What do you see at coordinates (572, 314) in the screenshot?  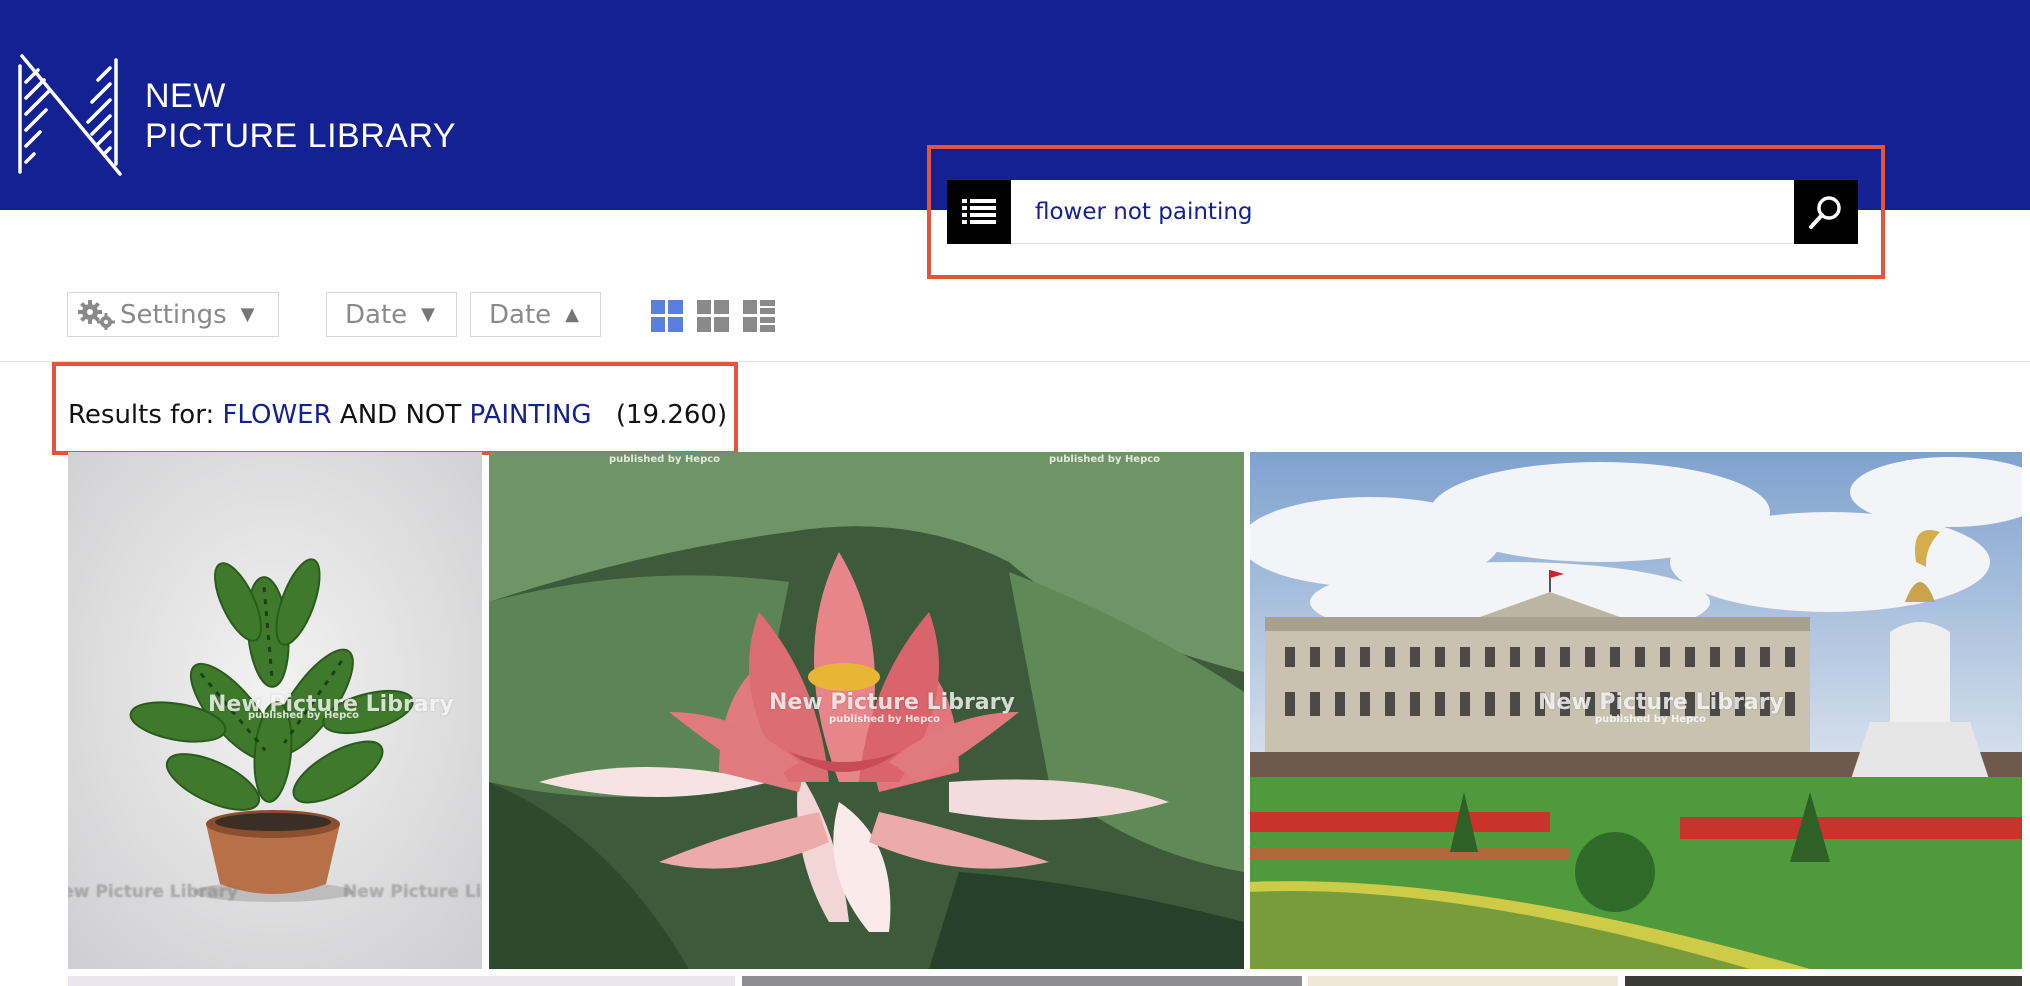 I see `caret-up-icon: ▲` at bounding box center [572, 314].